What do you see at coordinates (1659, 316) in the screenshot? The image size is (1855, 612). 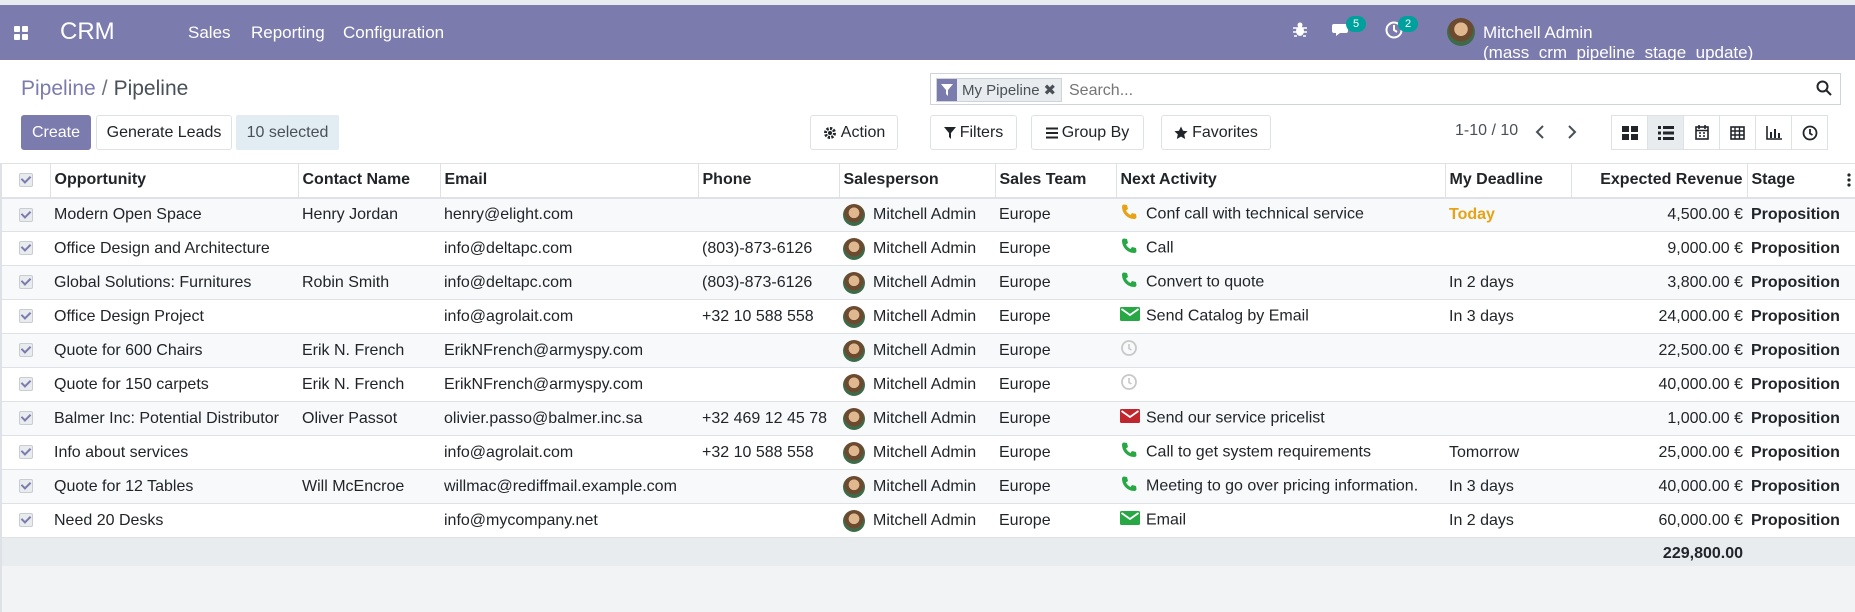 I see `cell-expected-revenue: 24,000.00 €` at bounding box center [1659, 316].